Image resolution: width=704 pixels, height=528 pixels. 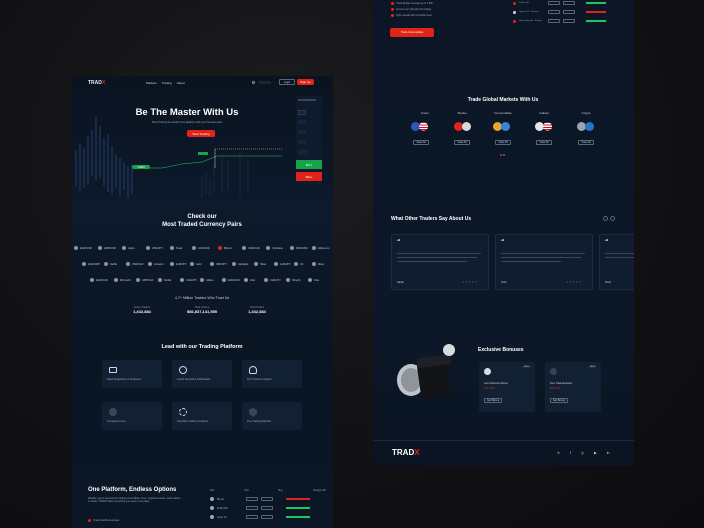 I want to click on prev-arrow-icon, so click(x=605, y=218).